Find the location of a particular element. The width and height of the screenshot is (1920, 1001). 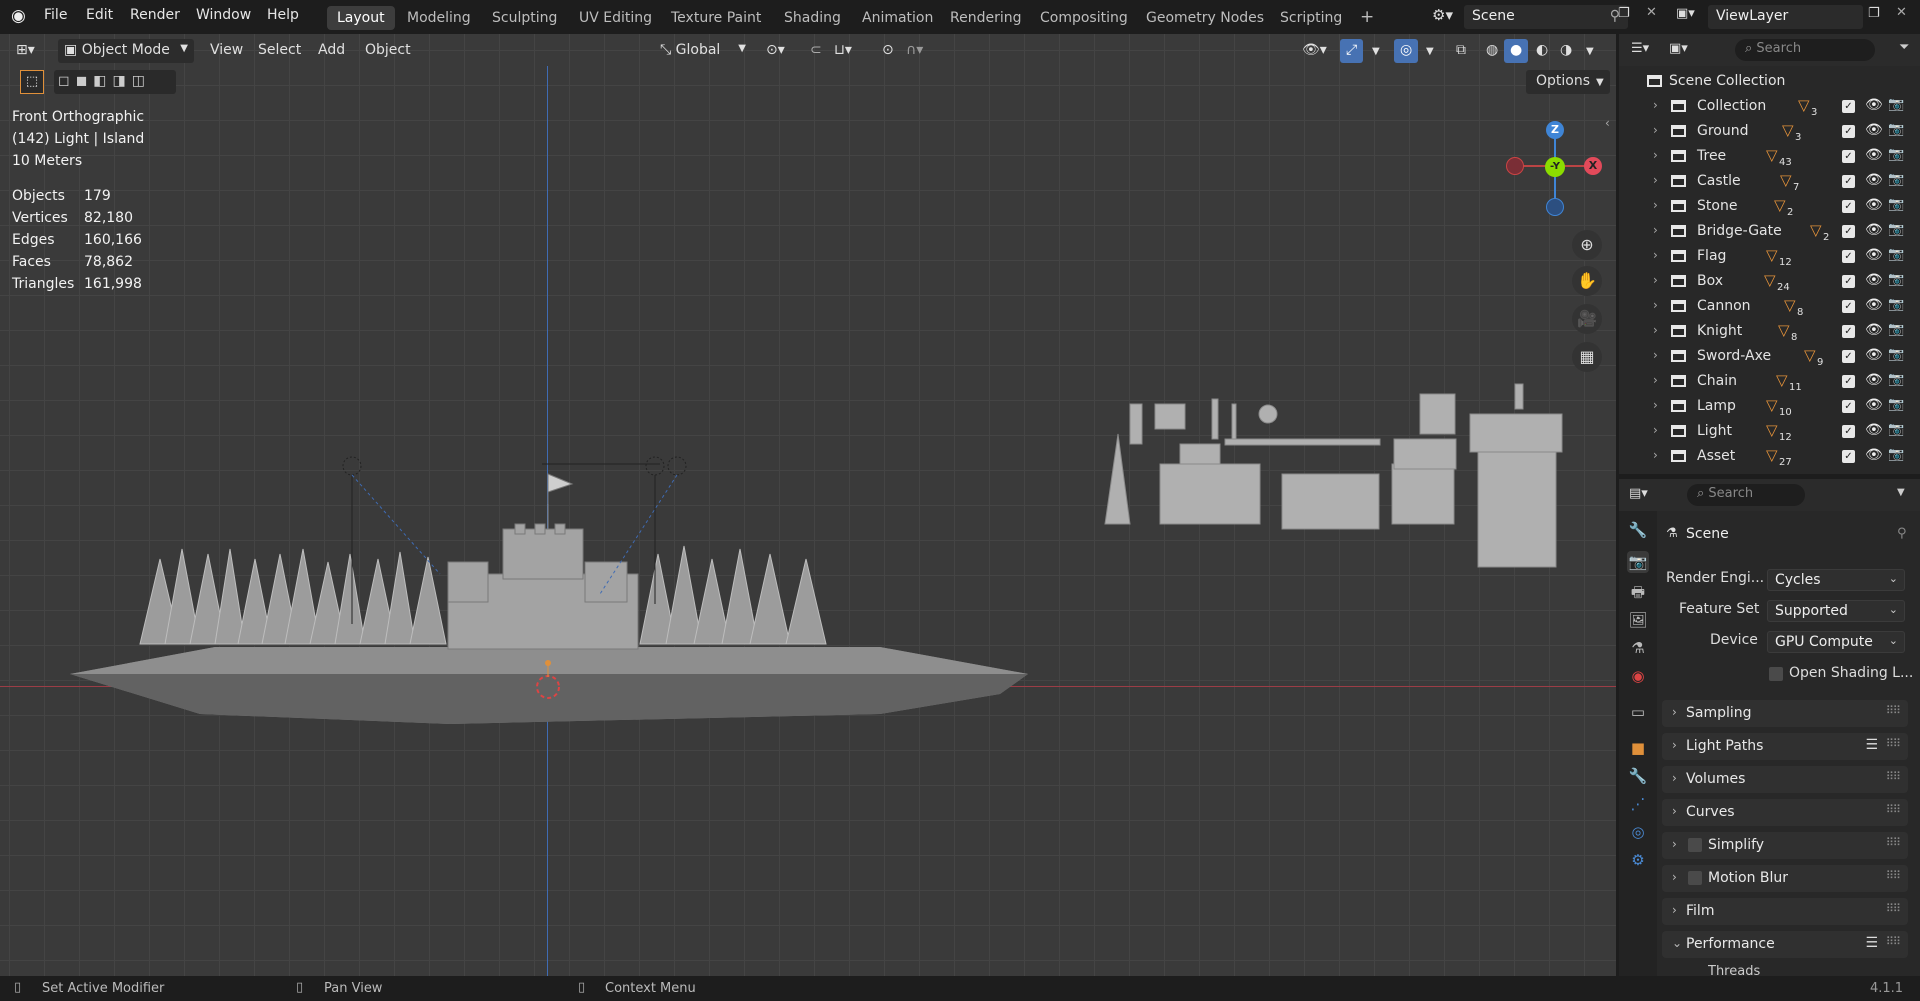

tab-uv-editing: UV Editing is located at coordinates (615, 18).